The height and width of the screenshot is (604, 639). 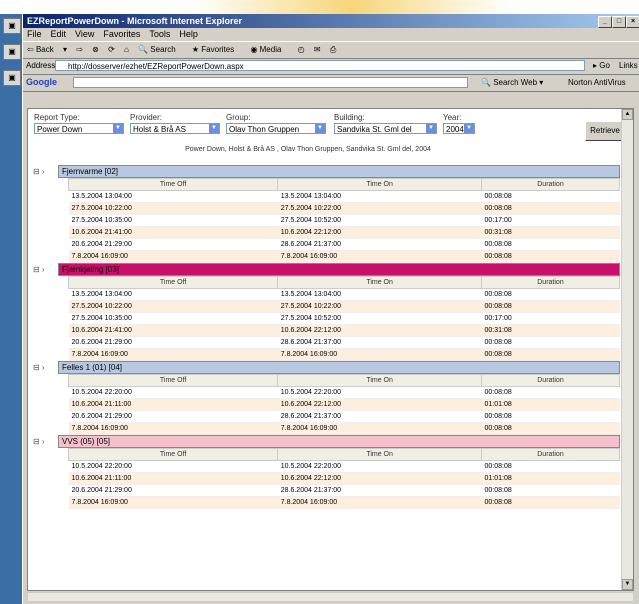 What do you see at coordinates (333, 49) in the screenshot?
I see `print-icon: ⎙` at bounding box center [333, 49].